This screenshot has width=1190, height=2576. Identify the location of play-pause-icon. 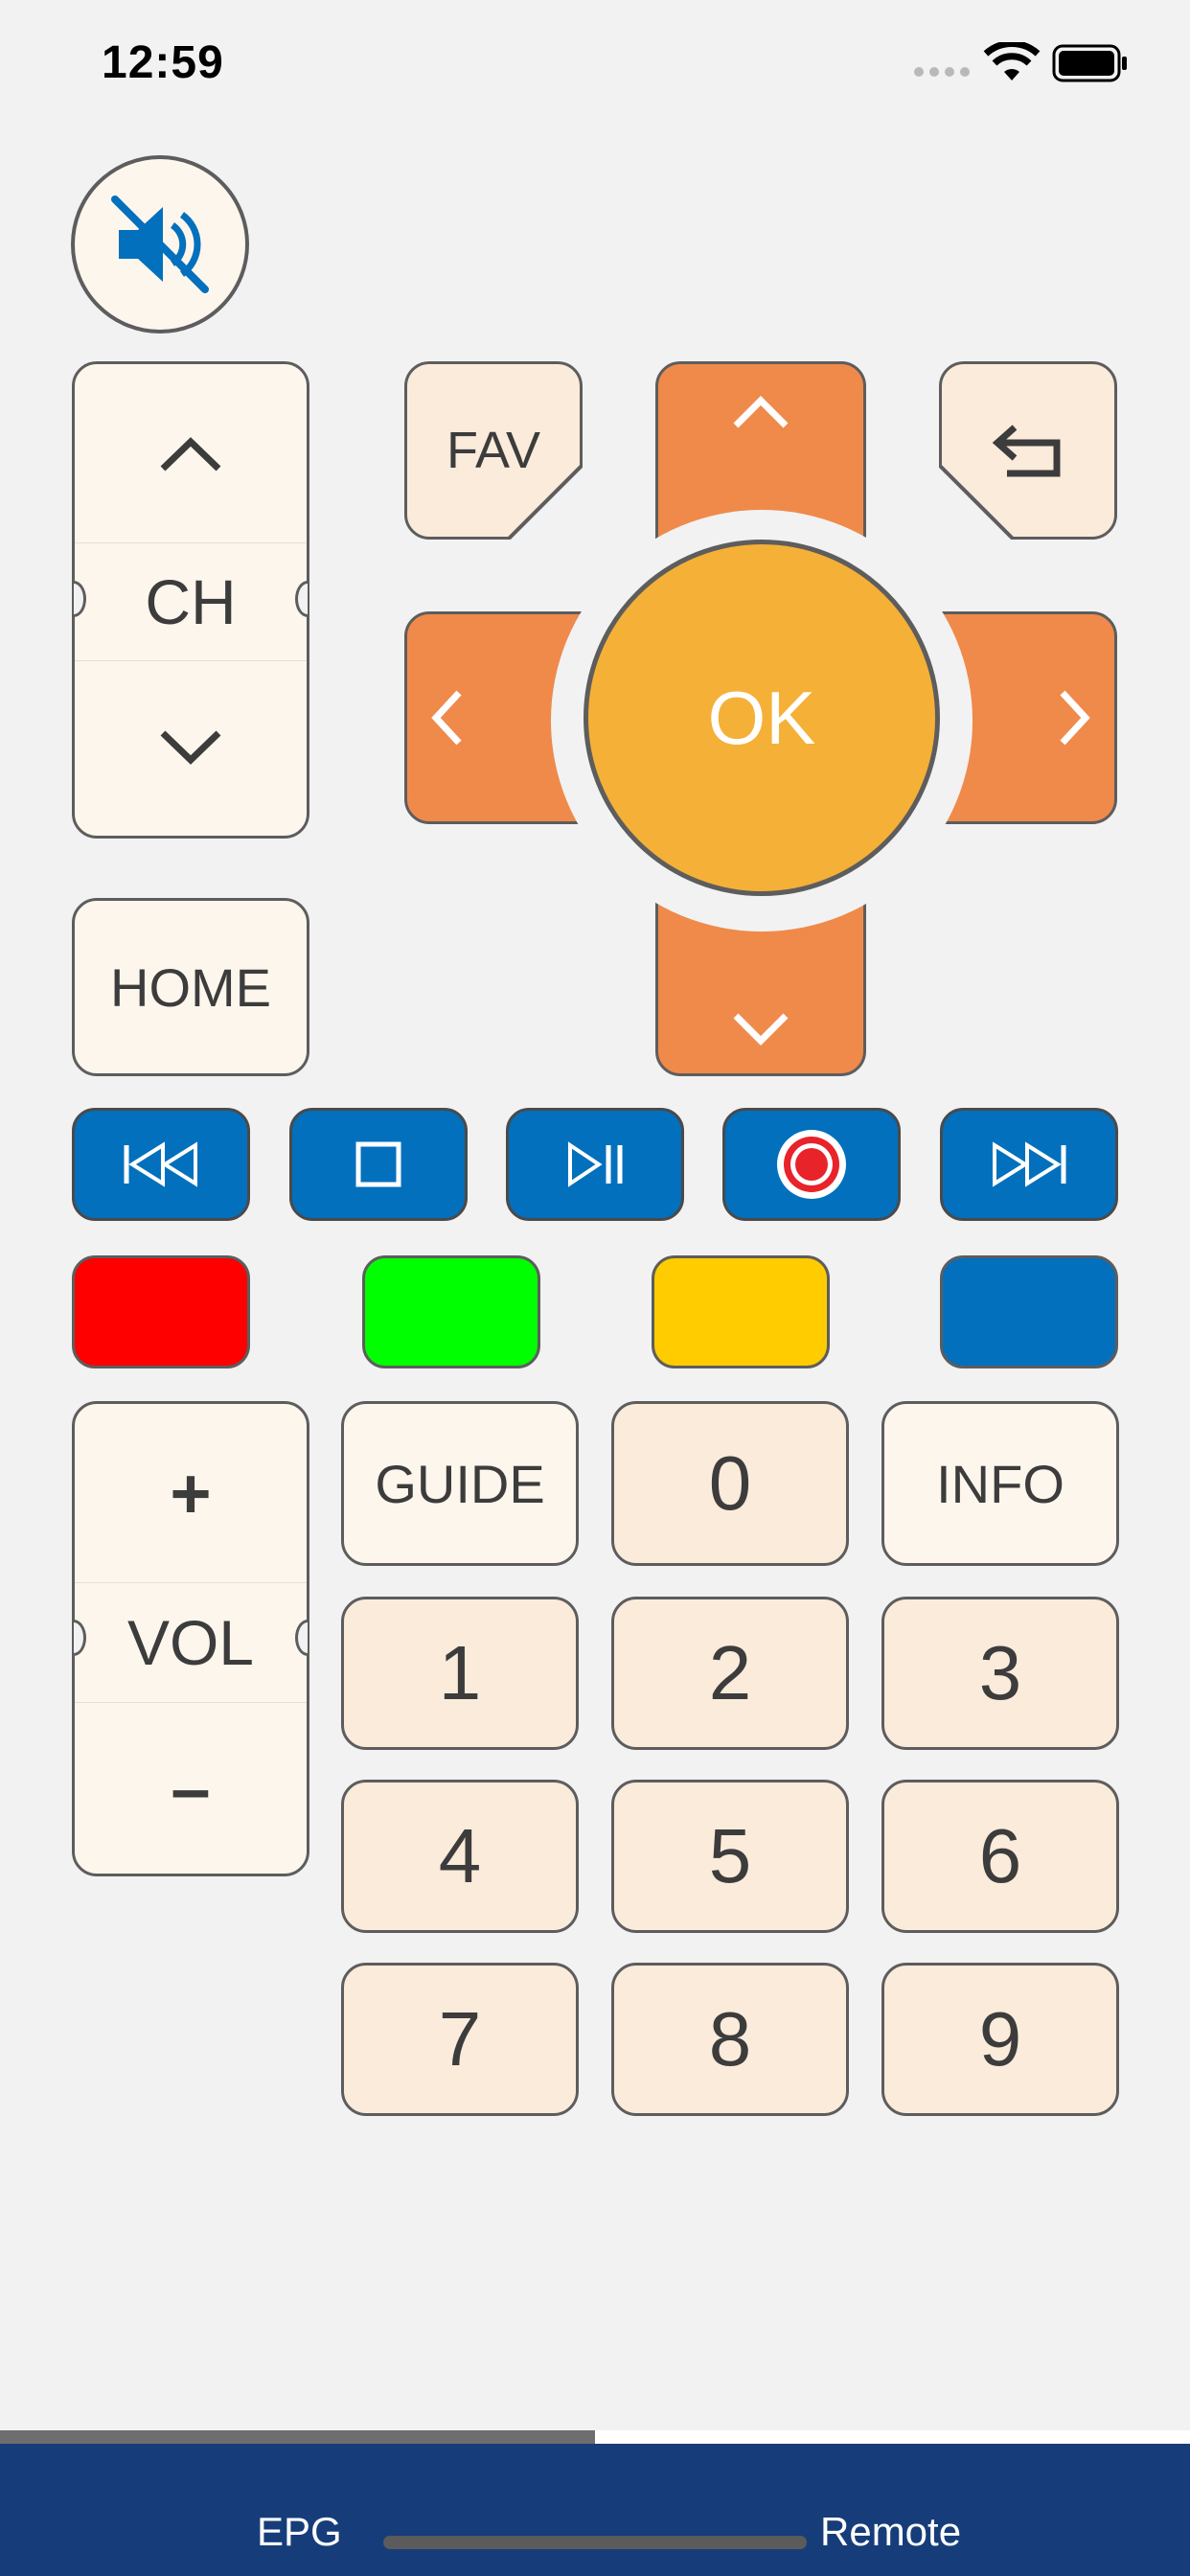
(595, 1164).